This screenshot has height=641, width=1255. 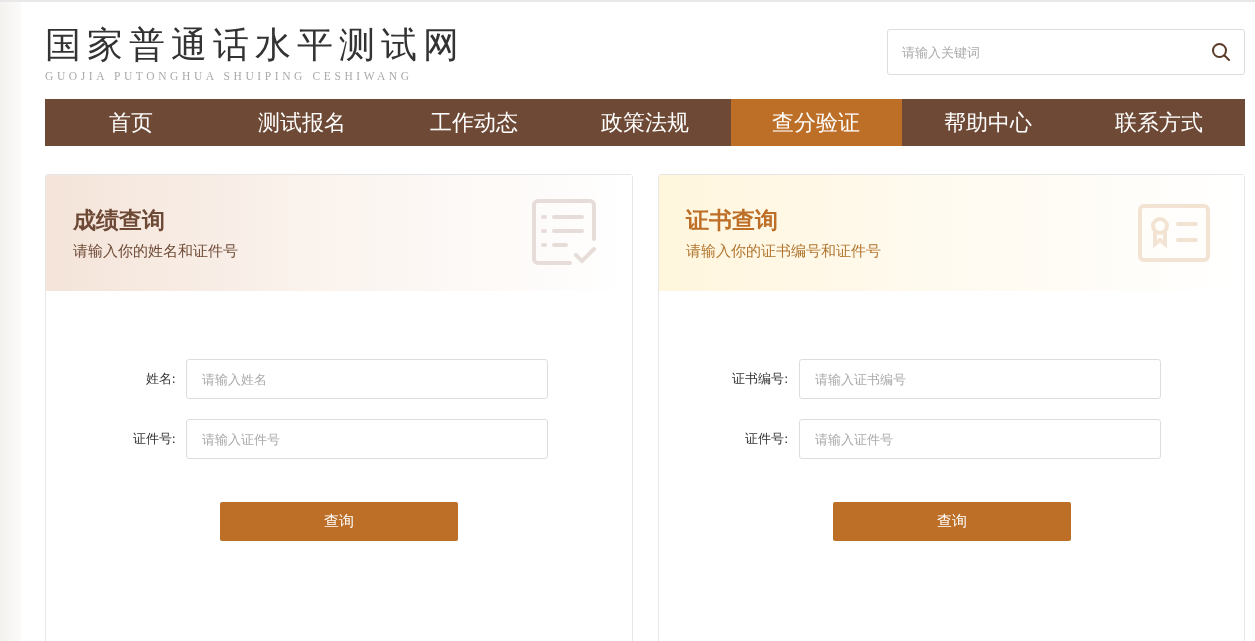 I want to click on search-icon, so click(x=1221, y=52).